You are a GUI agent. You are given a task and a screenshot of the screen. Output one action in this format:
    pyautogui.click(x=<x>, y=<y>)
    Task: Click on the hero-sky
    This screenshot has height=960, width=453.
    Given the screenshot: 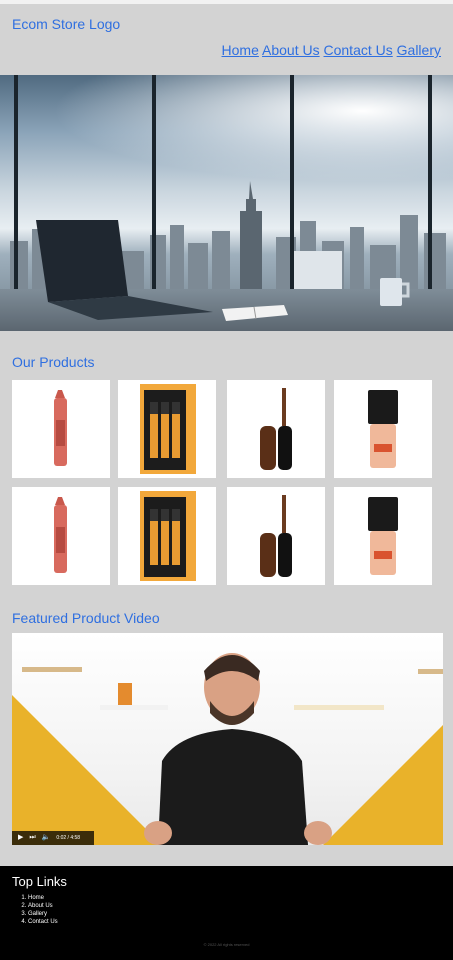 What is the action you would take?
    pyautogui.click(x=226, y=135)
    